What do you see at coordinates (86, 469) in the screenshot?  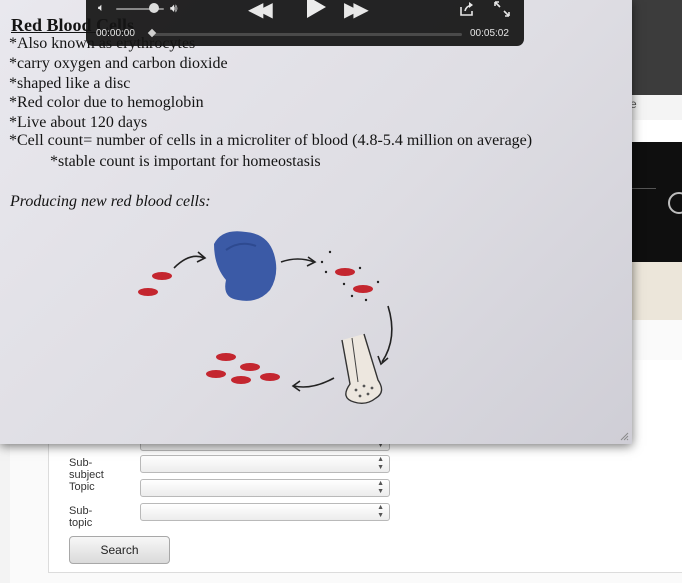 I see `form-label: Sub-subject` at bounding box center [86, 469].